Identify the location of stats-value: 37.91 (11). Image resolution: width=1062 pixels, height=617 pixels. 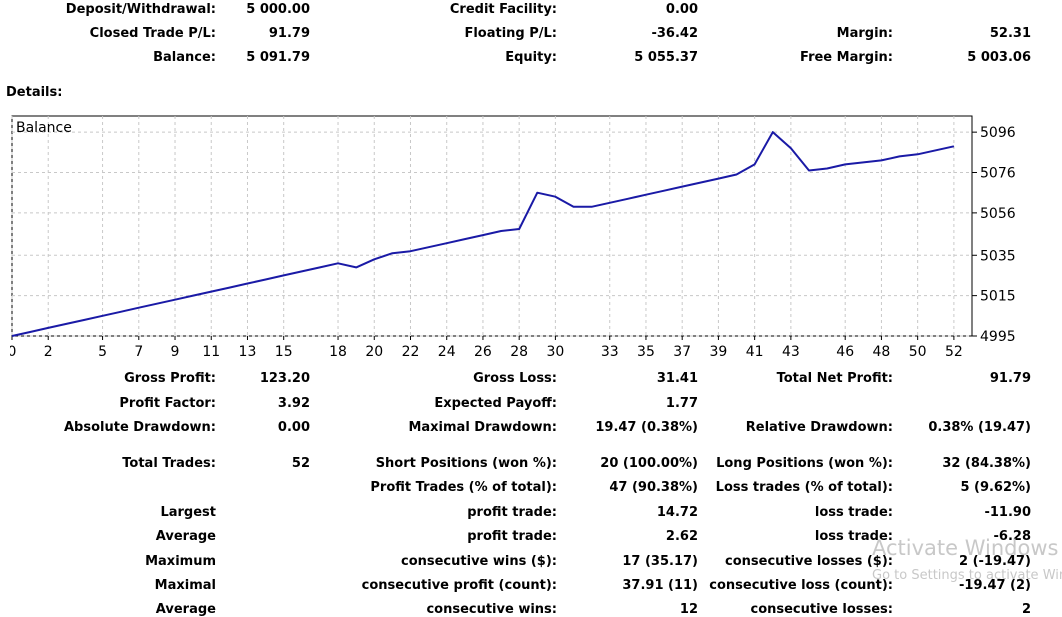
(660, 585).